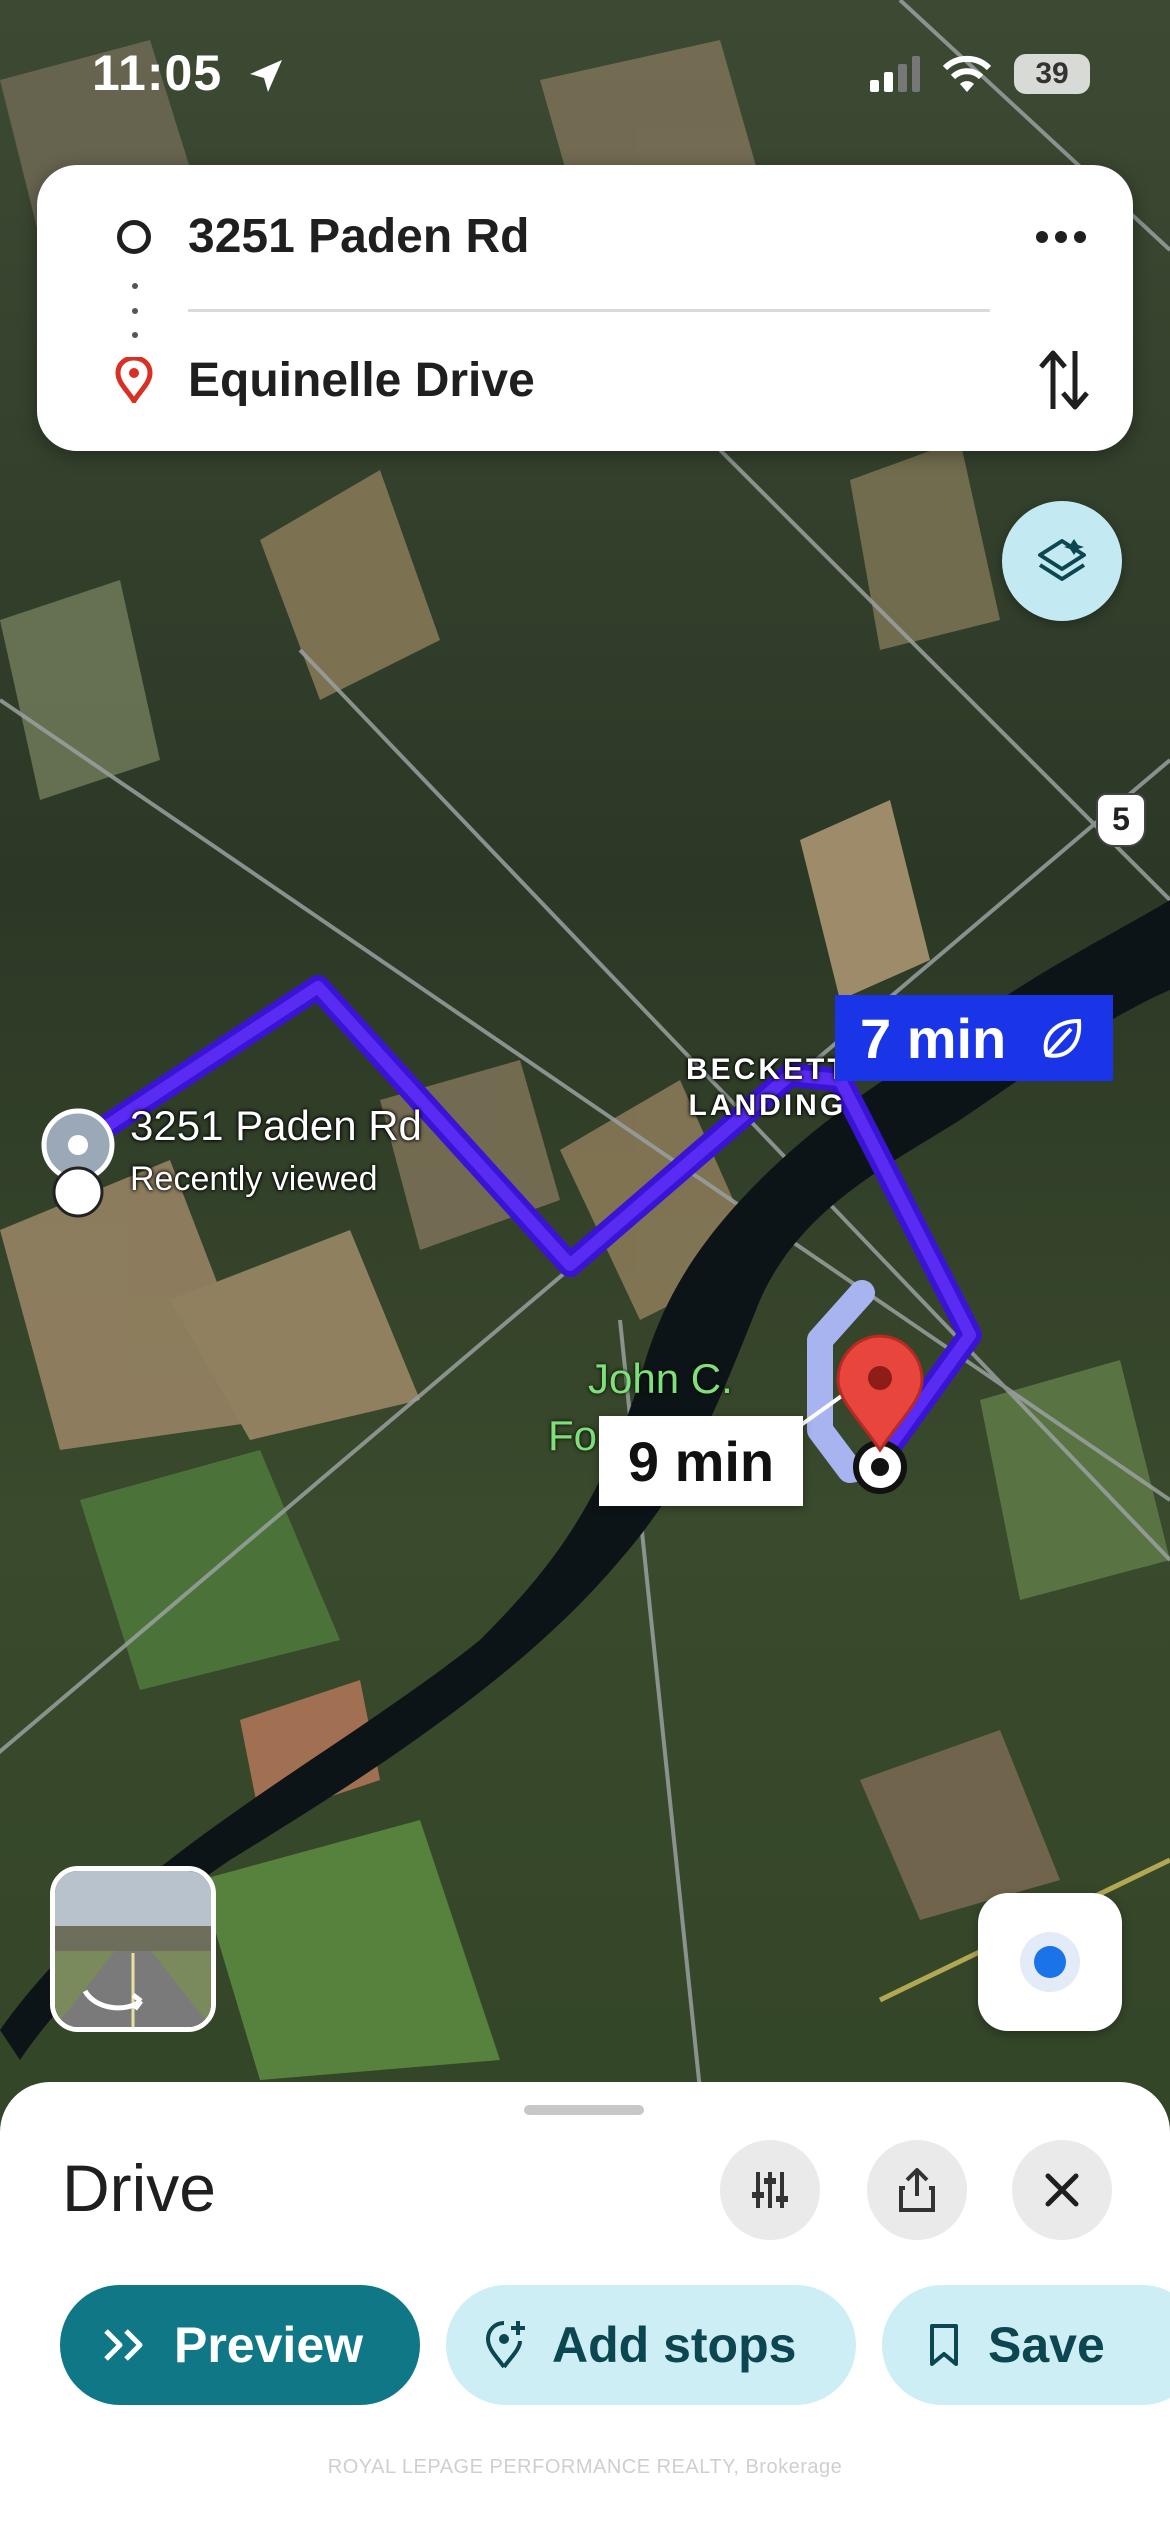  What do you see at coordinates (660, 1378) in the screenshot?
I see `park-label-line1: John C.` at bounding box center [660, 1378].